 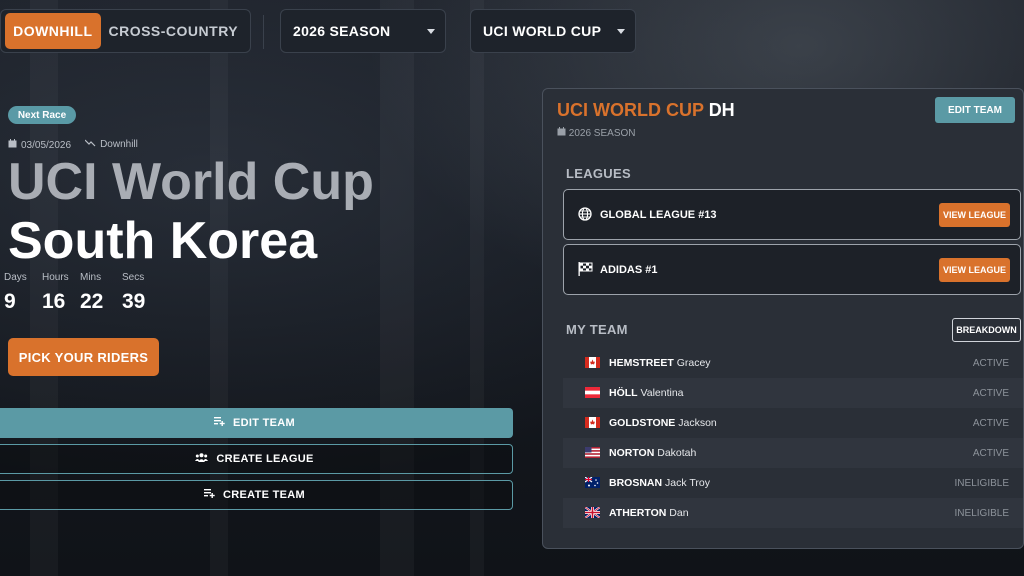 I want to click on race-title-series: UCI World Cup, so click(x=191, y=182).